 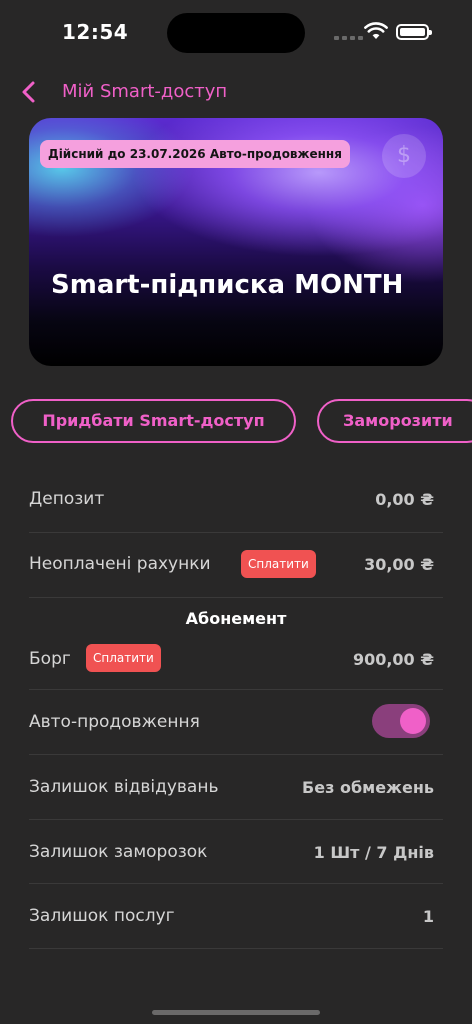 I want to click on pay-debt-button: Сплатити, so click(x=123, y=658).